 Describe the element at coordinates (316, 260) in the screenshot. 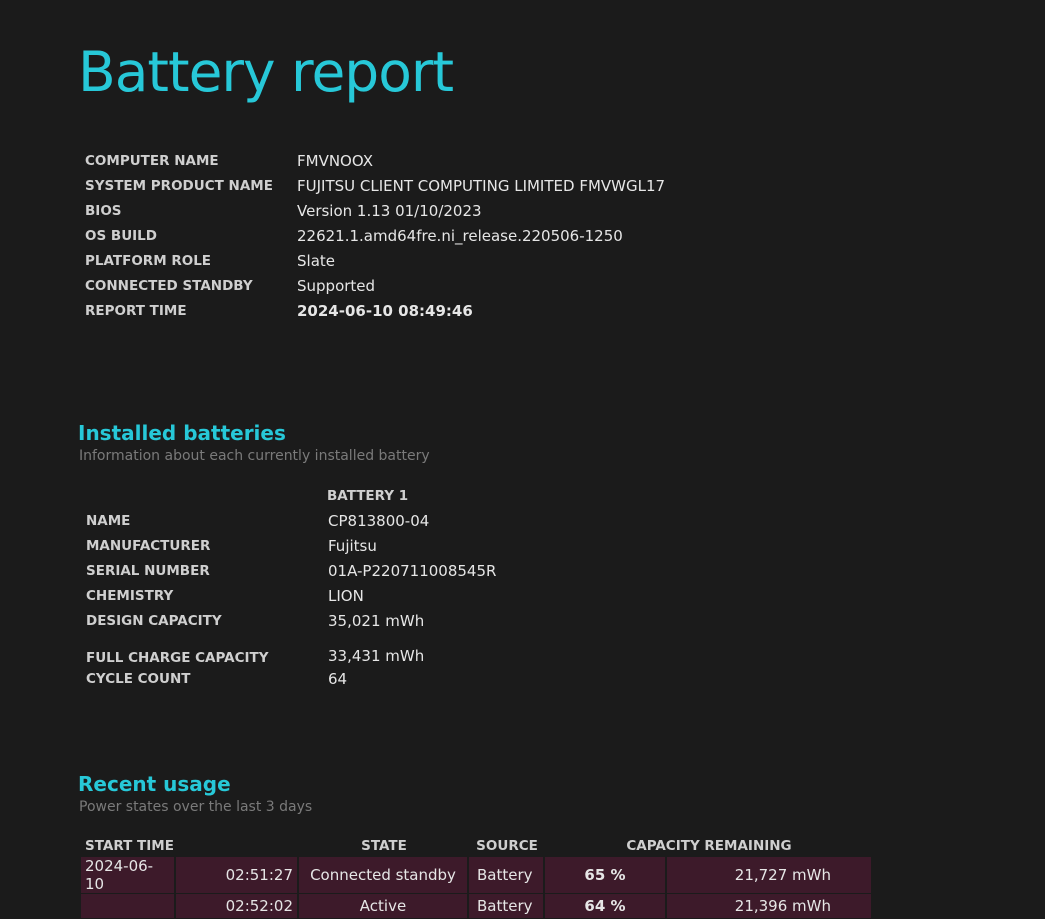

I see `system-info-value: Slate` at that location.